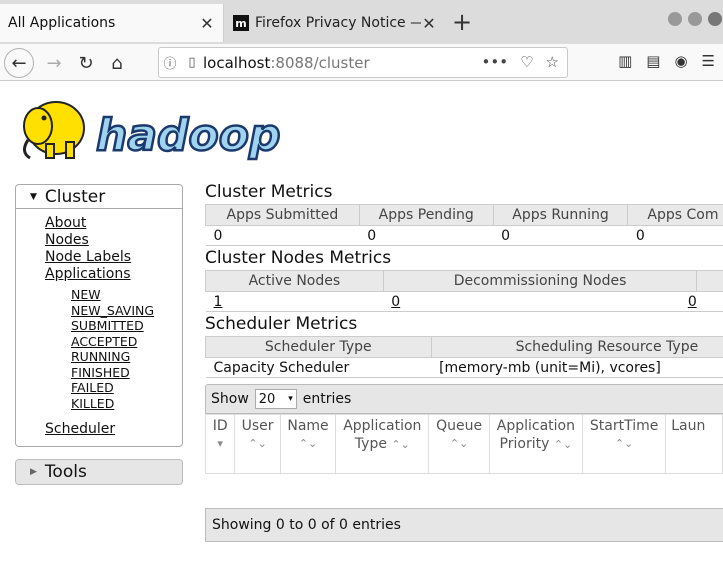  What do you see at coordinates (464, 525) in the screenshot?
I see `apps-table-footer: Showing 0 to 0 of 0 entries` at bounding box center [464, 525].